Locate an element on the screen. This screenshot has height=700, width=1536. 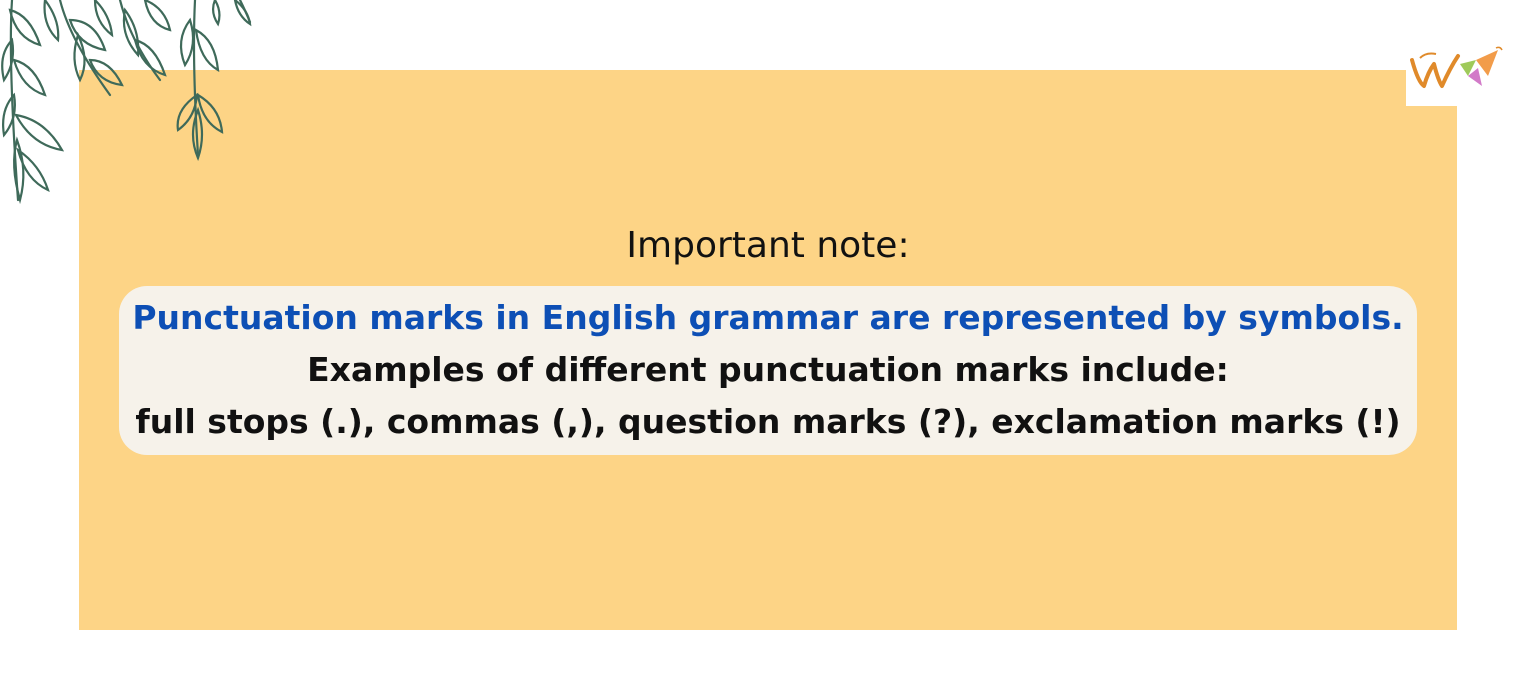
logo-box is located at coordinates (1457, 74).